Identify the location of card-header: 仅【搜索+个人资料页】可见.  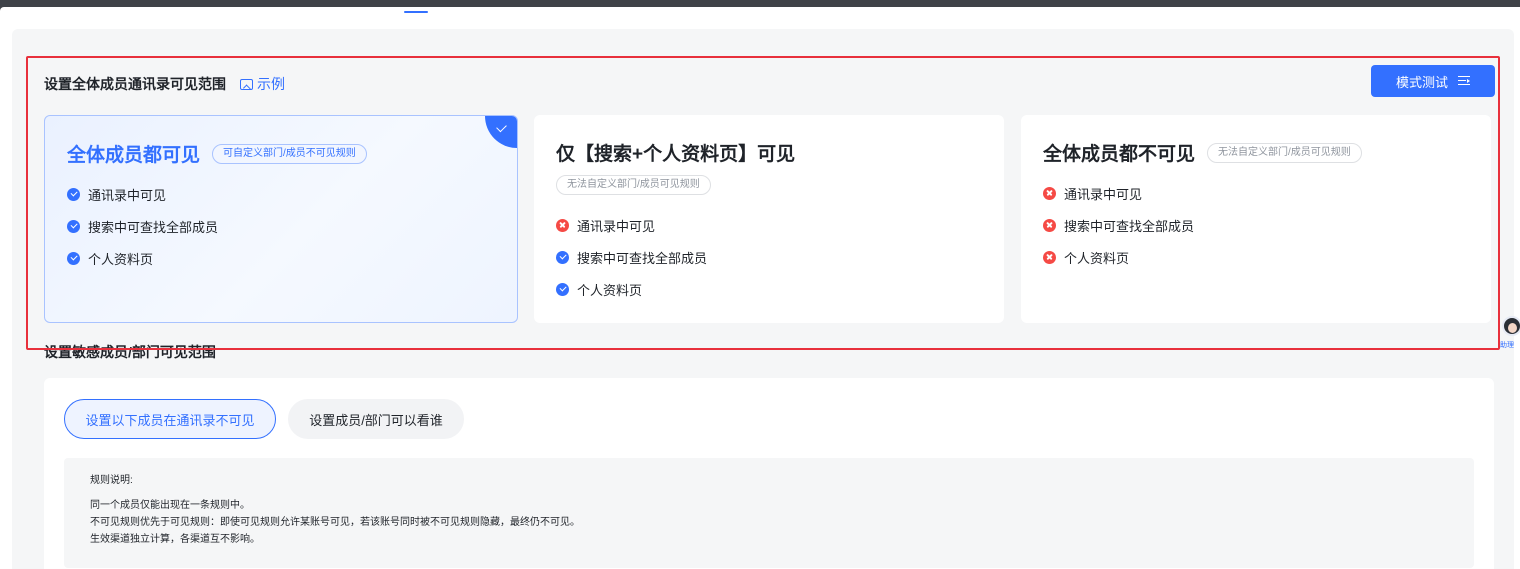
(675, 152).